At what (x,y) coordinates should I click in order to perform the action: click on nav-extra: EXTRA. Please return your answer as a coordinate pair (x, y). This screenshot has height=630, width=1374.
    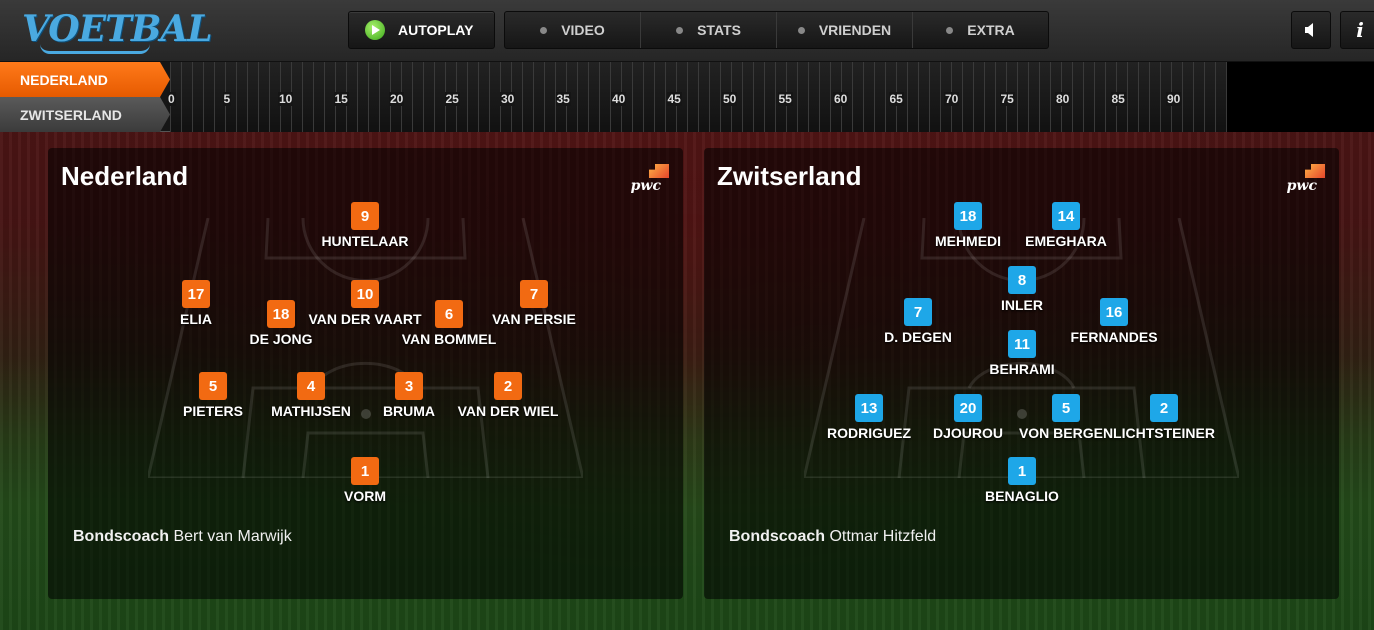
    Looking at the image, I should click on (980, 30).